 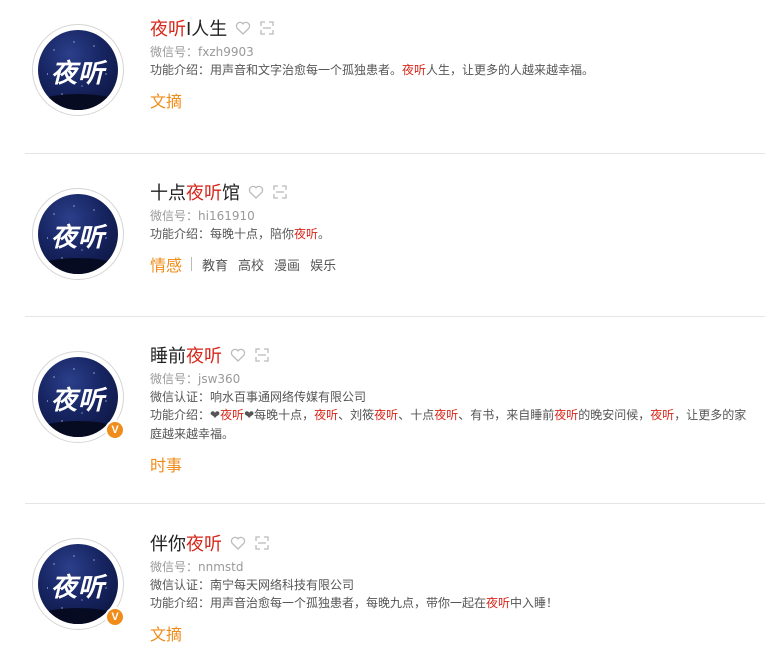 I want to click on text-segment: 。, so click(x=324, y=234).